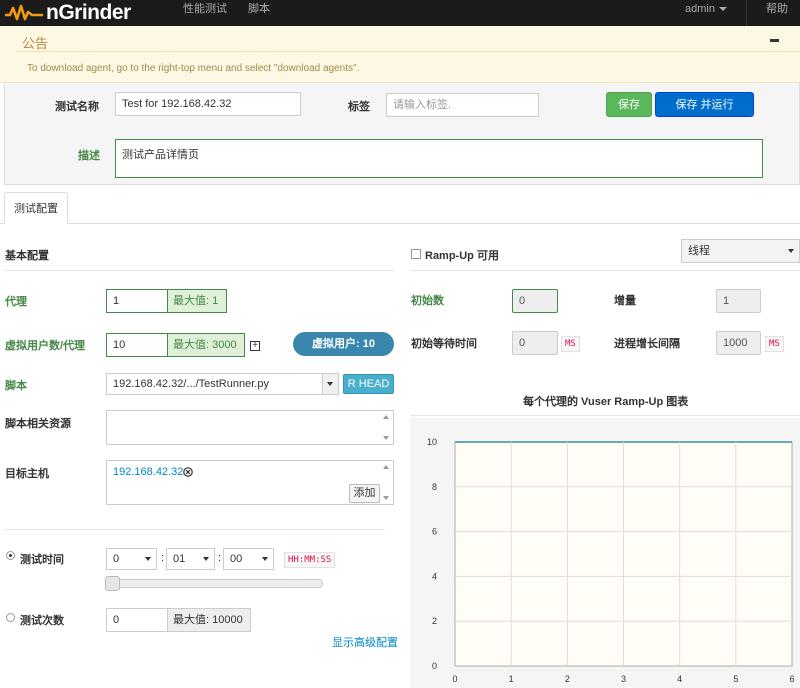 This screenshot has height=688, width=800. Describe the element at coordinates (777, 13) in the screenshot. I see `nav-item-help: 帮助` at that location.